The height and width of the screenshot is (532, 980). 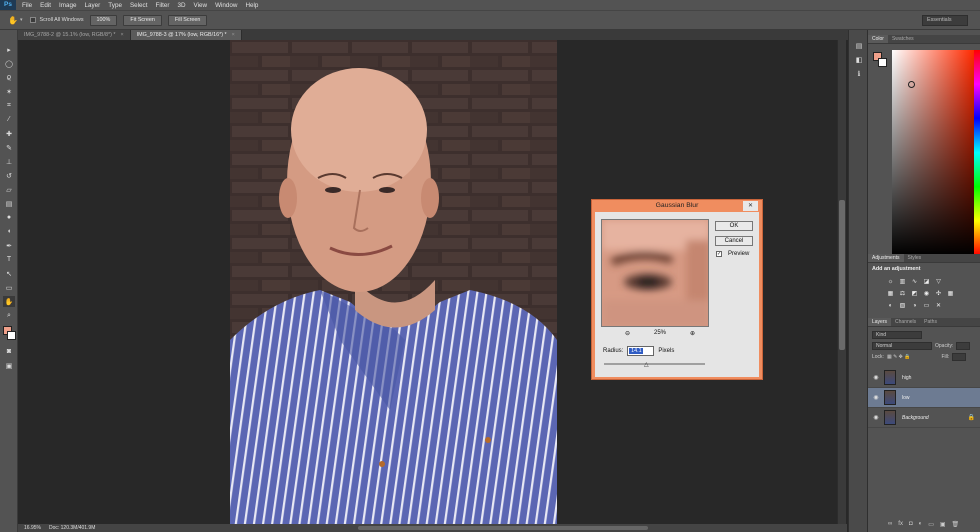 I want to click on menu-file: File, so click(x=27, y=5).